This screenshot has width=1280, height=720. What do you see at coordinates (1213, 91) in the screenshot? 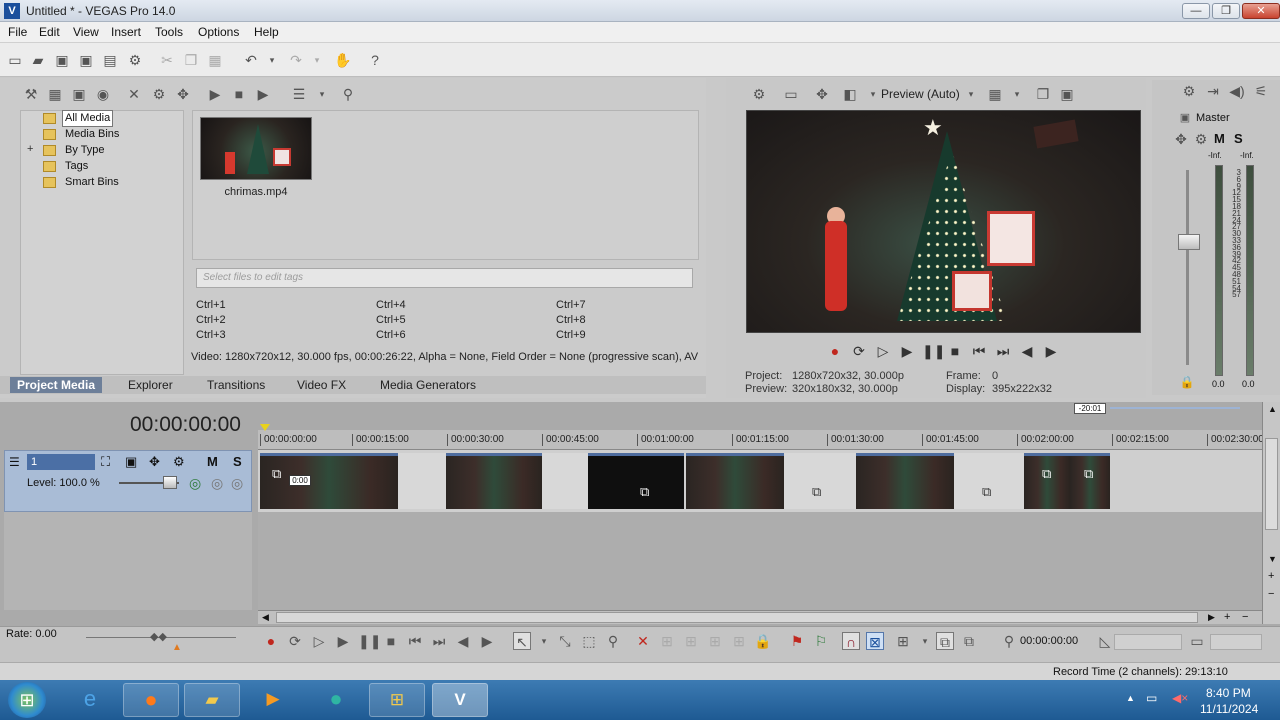
I see `downmix-icon: ⇥` at bounding box center [1213, 91].